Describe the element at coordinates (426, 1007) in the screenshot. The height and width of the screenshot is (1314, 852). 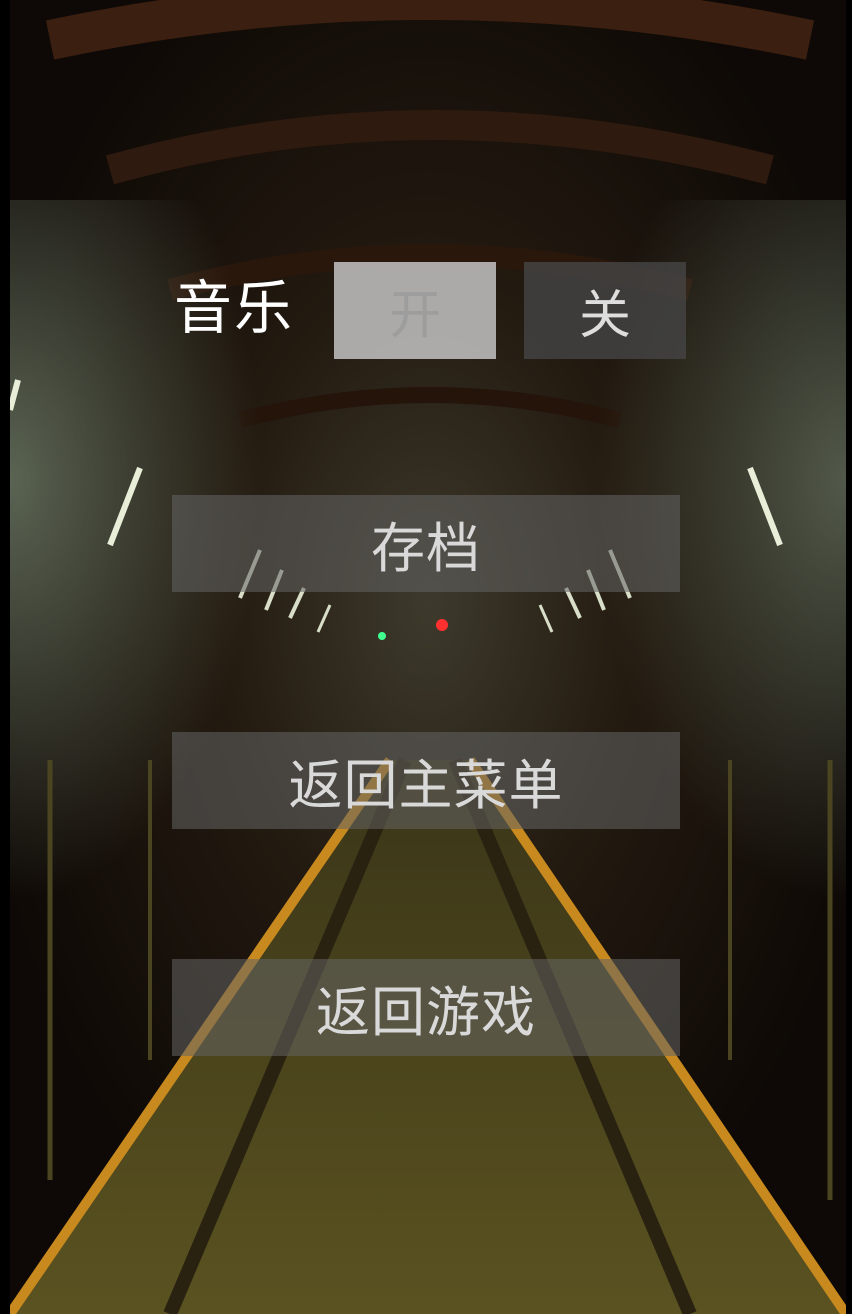
I see `return-to-game-button: 返回游戏` at that location.